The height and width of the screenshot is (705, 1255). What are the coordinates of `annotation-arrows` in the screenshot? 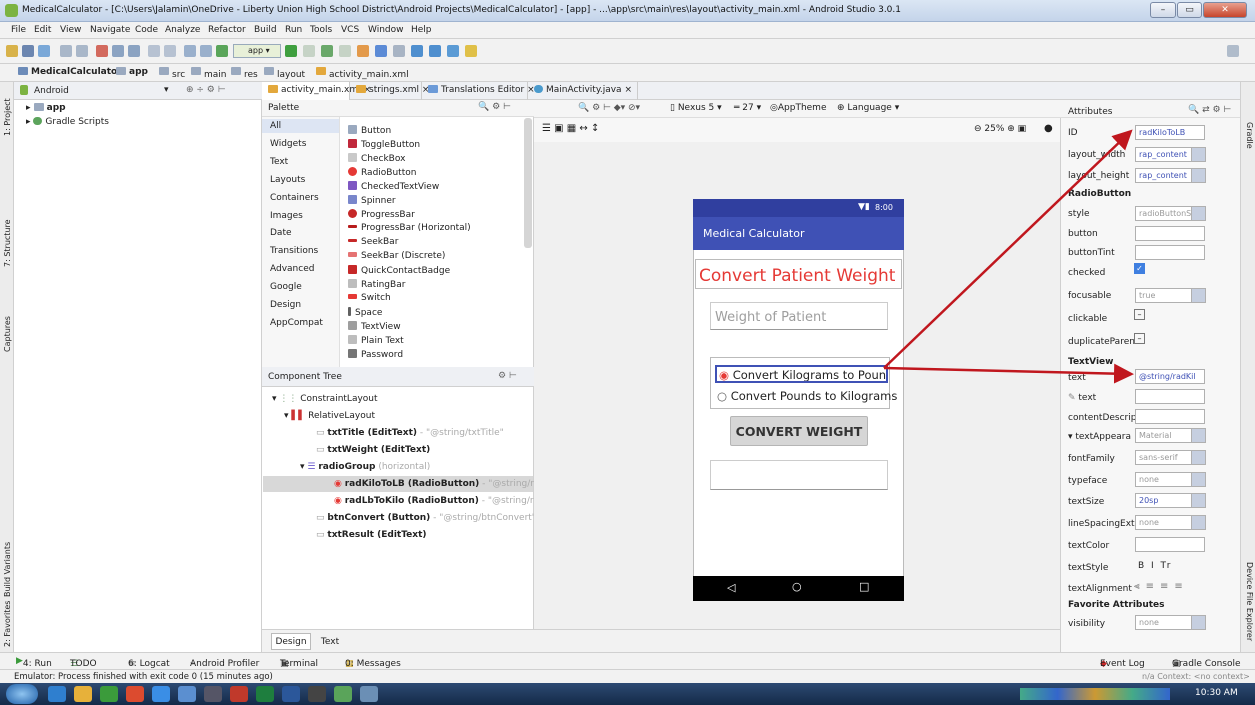 It's located at (1008, 256).